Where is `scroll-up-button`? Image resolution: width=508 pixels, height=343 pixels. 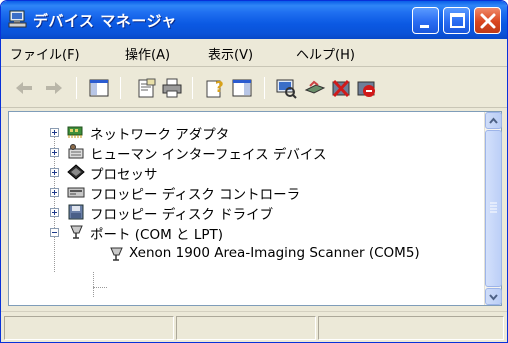
scroll-up-button is located at coordinates (493, 120).